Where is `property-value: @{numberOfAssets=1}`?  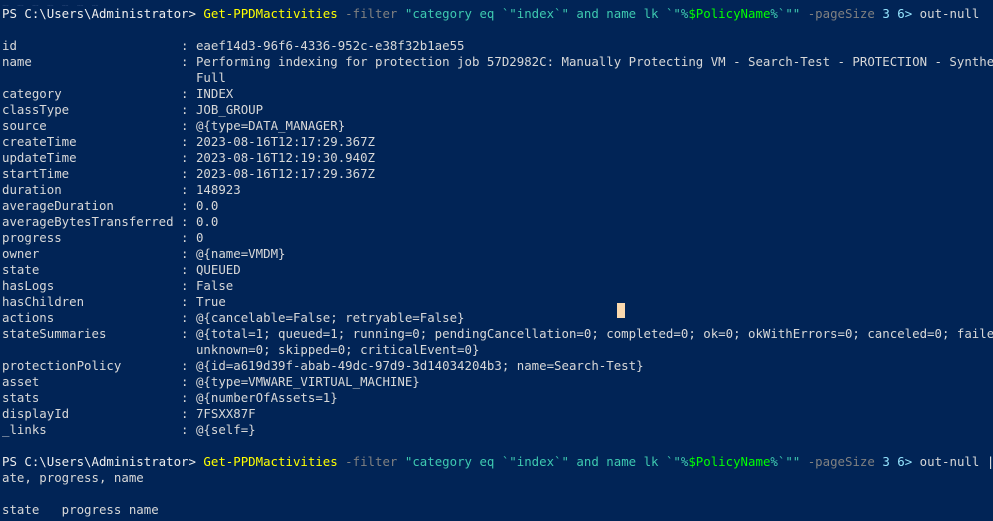
property-value: @{numberOfAssets=1} is located at coordinates (266, 398).